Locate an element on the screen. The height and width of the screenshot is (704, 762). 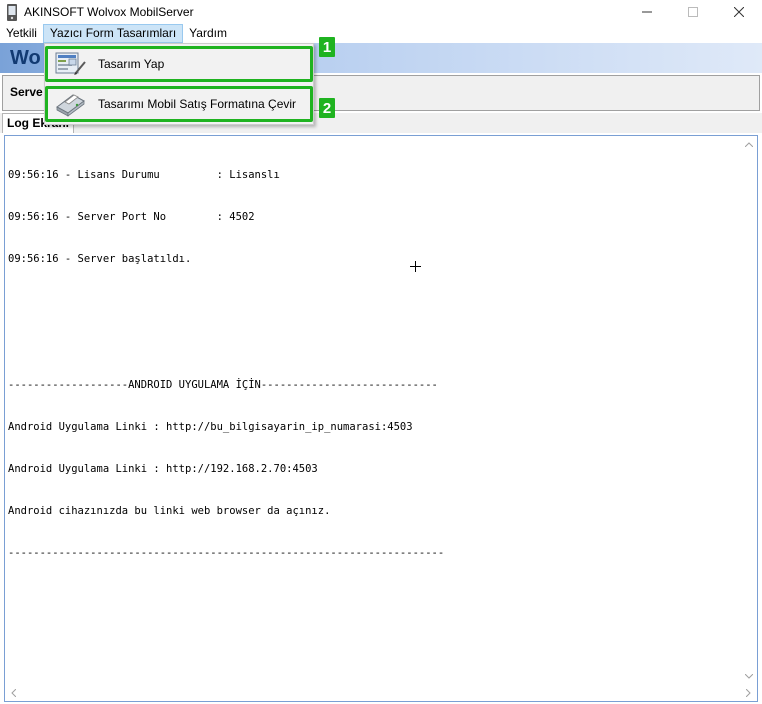
minimize-button is located at coordinates (647, 12).